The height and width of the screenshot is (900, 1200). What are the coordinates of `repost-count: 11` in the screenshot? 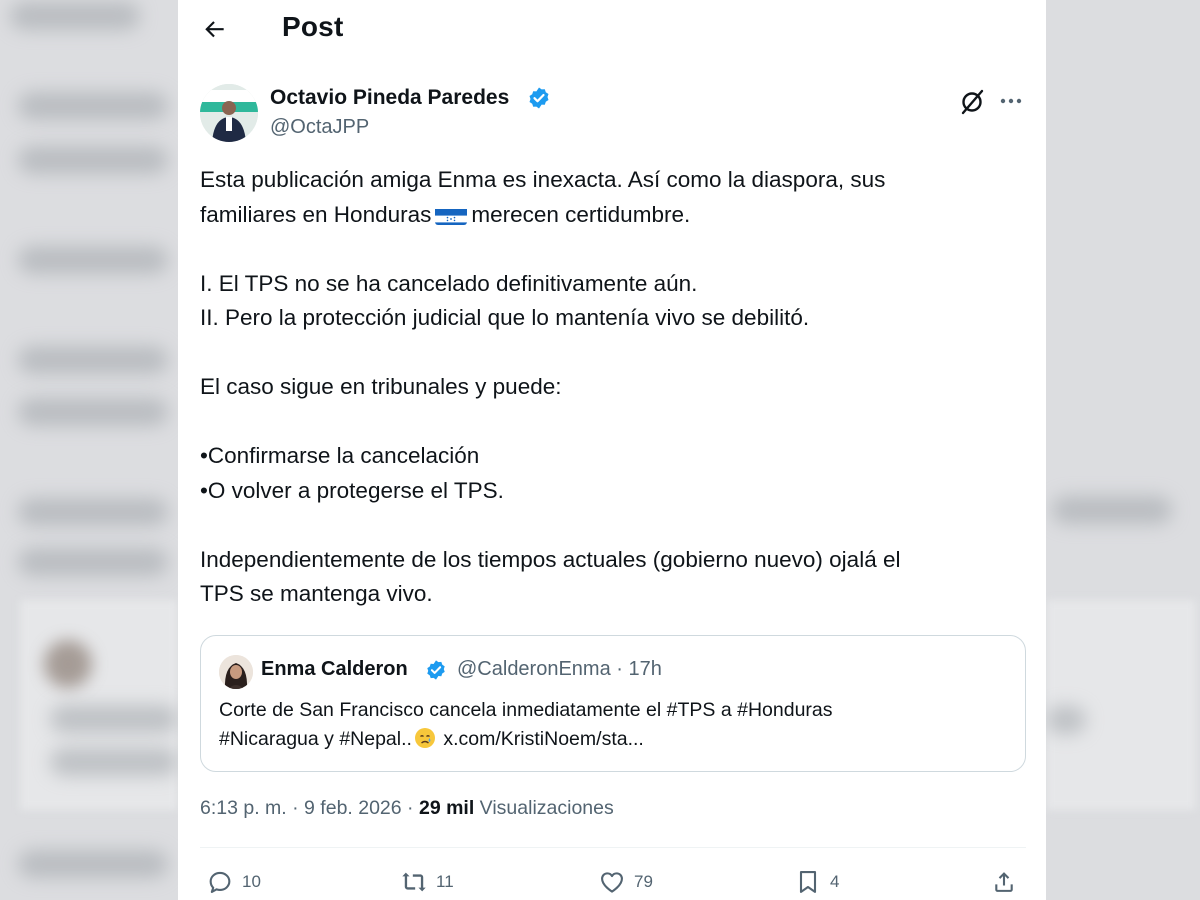 It's located at (445, 881).